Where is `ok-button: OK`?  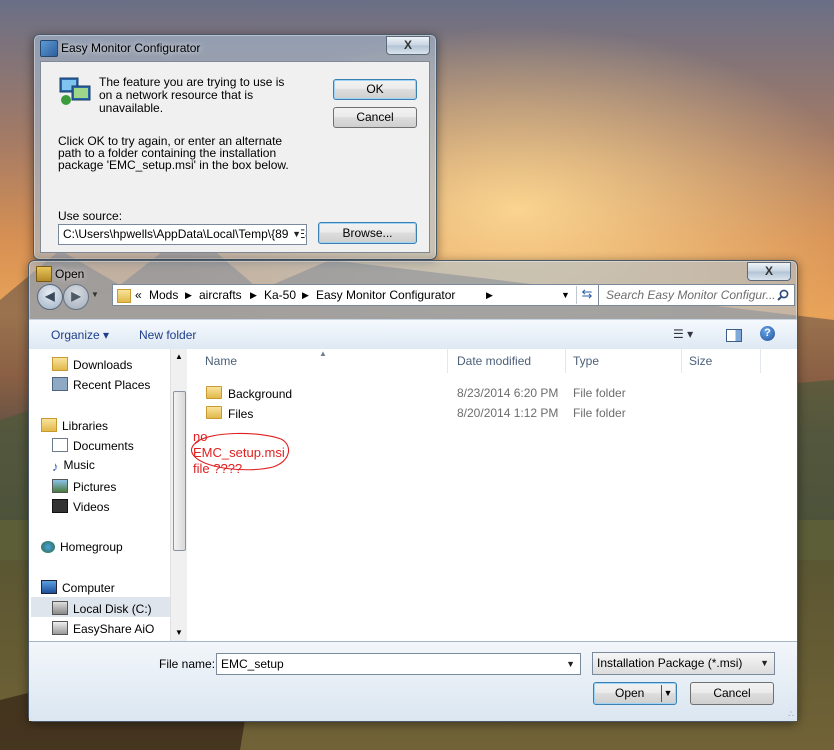
ok-button: OK is located at coordinates (375, 89).